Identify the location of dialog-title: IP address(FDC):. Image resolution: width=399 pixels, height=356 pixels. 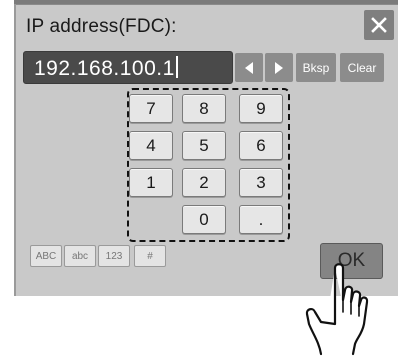
(101, 26).